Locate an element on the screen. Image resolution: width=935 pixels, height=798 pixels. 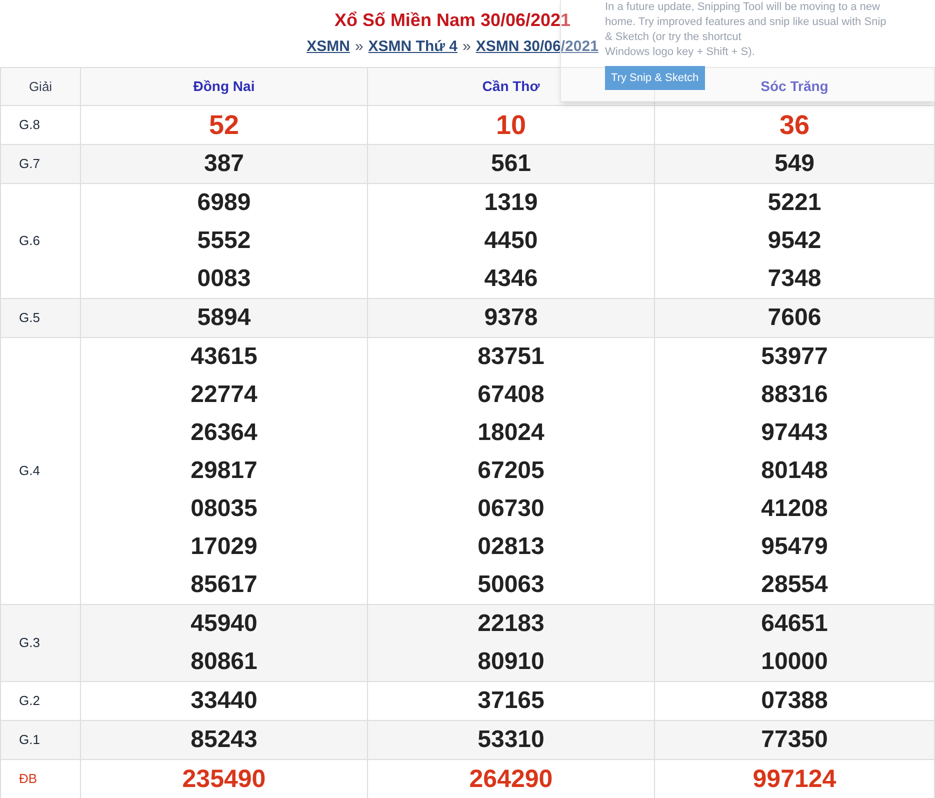
lottery-number: 08035 is located at coordinates (224, 509).